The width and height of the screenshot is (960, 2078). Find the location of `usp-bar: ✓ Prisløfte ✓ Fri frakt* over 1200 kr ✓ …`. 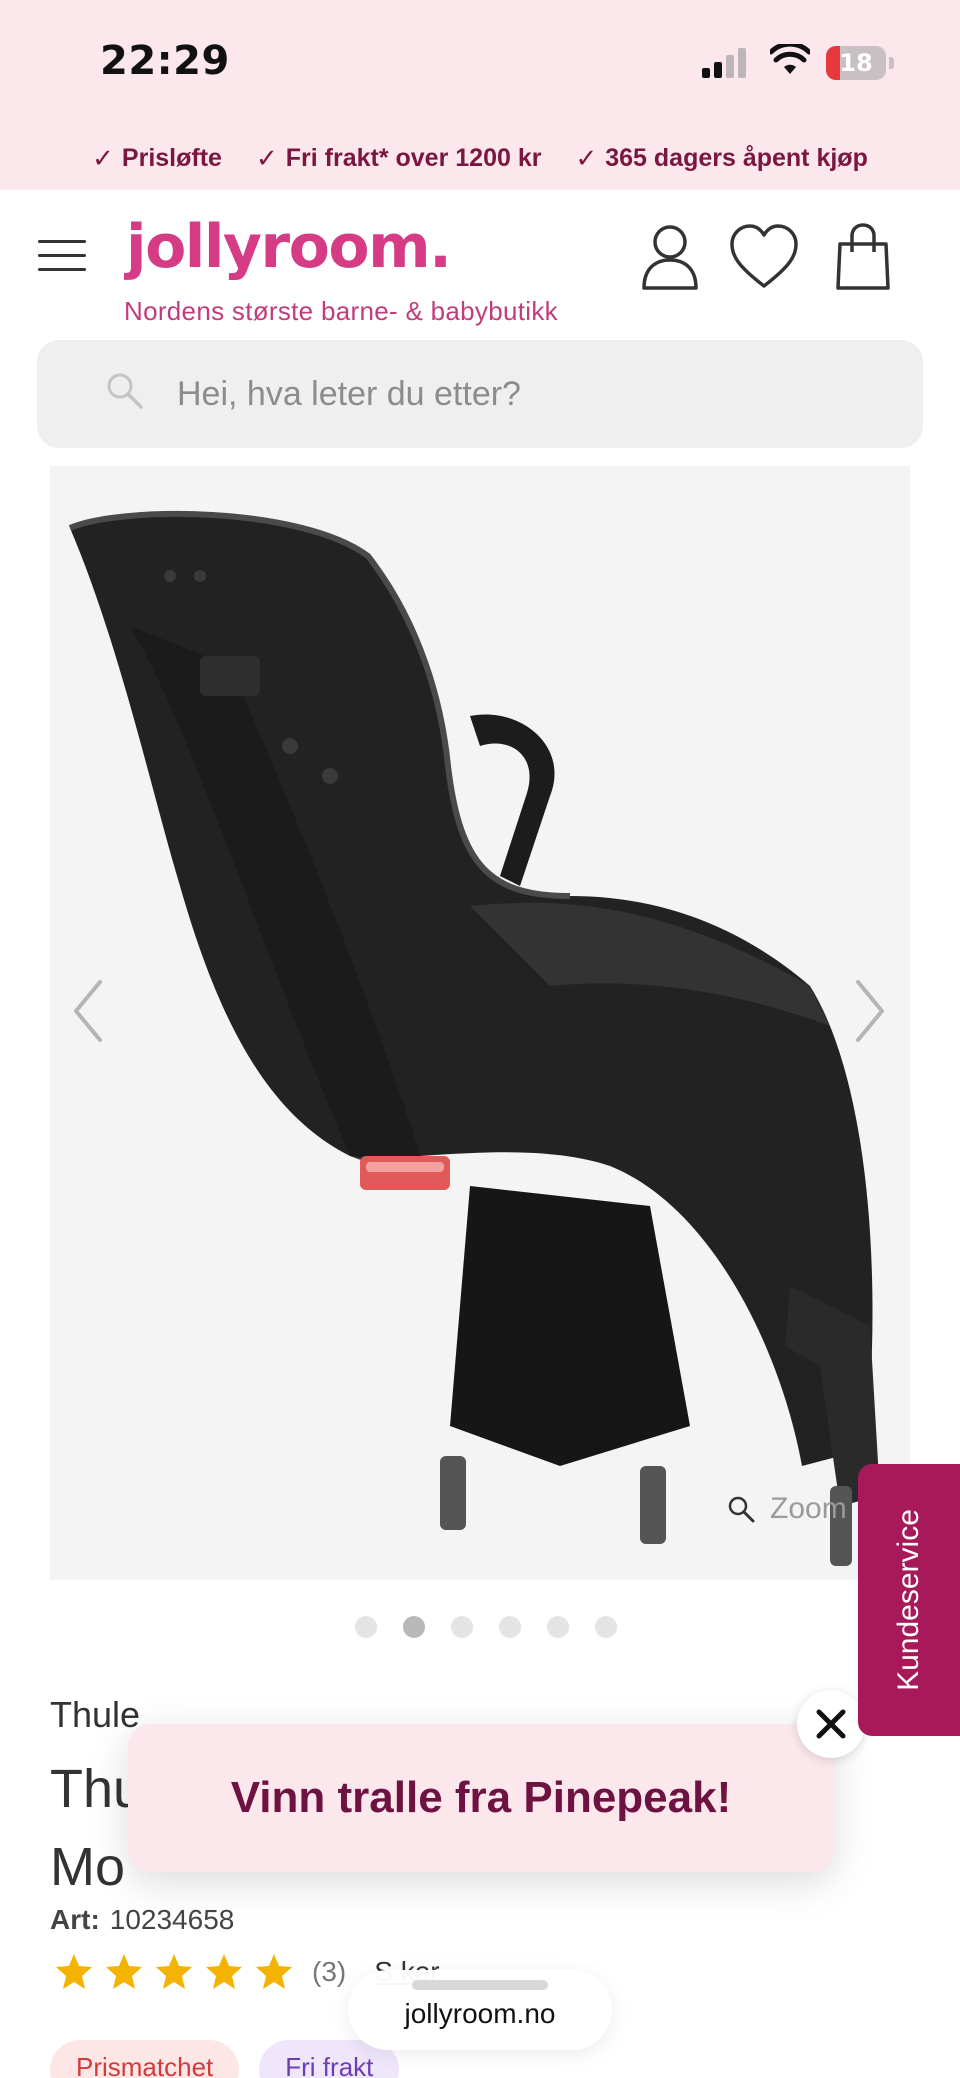

usp-bar: ✓ Prisløfte ✓ Fri frakt* over 1200 kr ✓ … is located at coordinates (480, 158).